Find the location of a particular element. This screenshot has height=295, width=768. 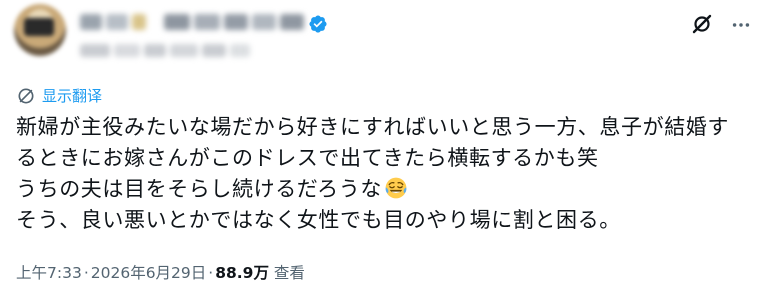

author-handle-redacted is located at coordinates (165, 50).